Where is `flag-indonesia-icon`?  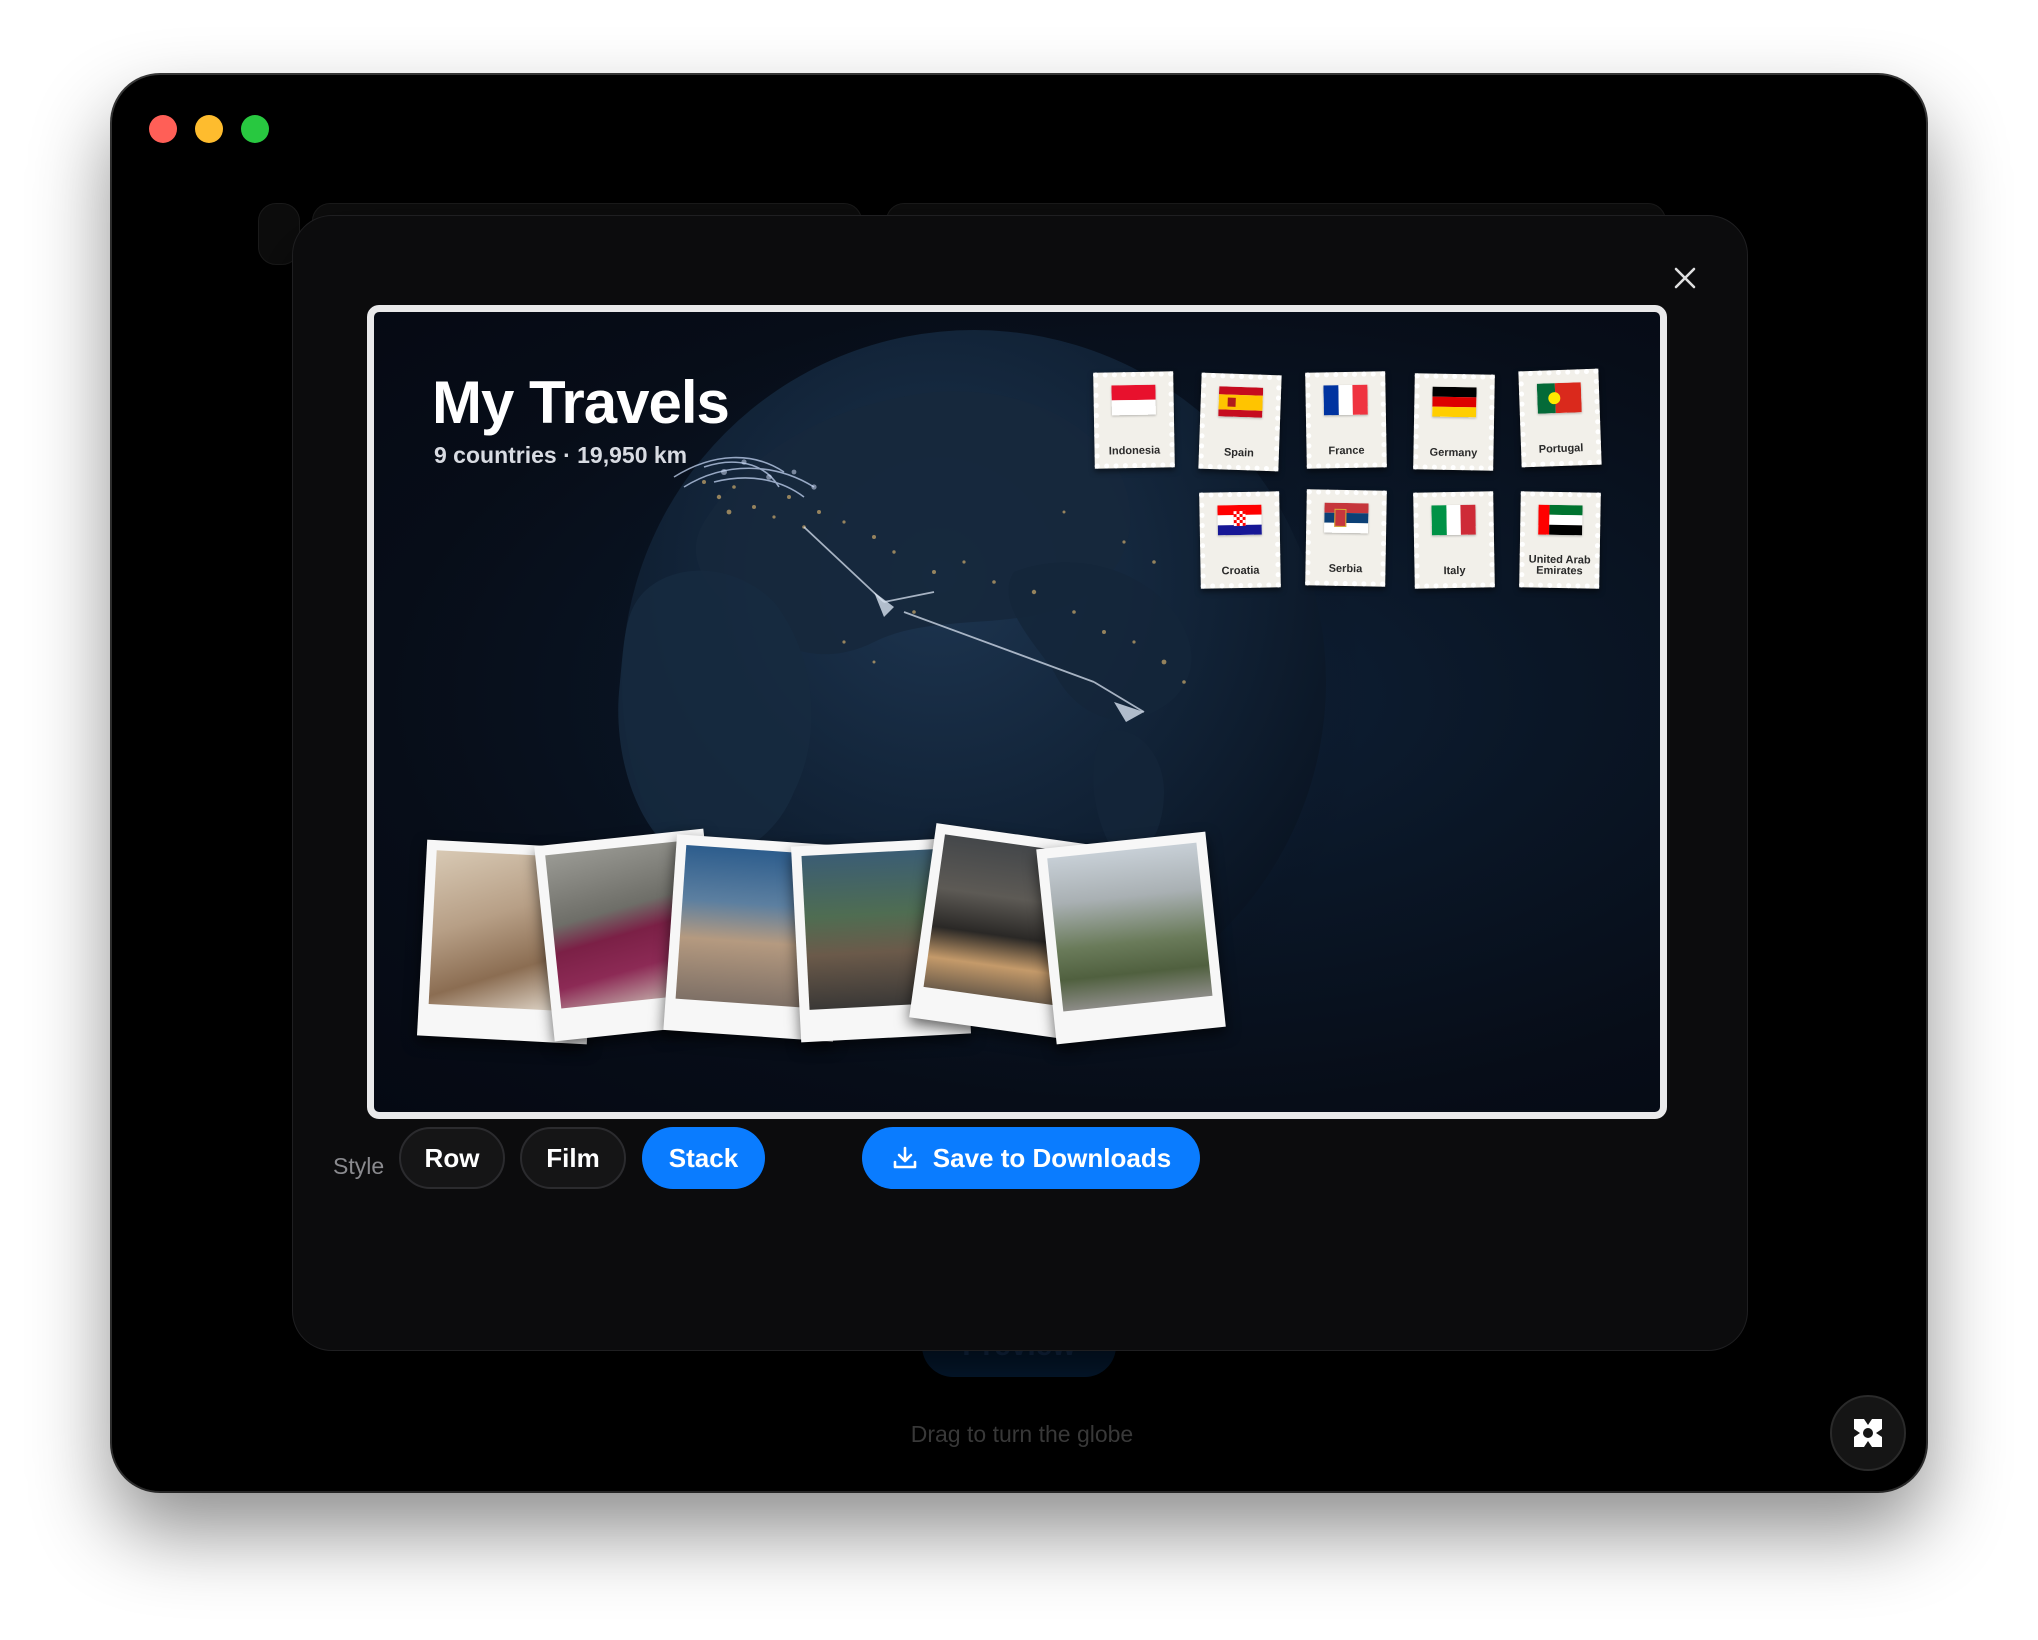
flag-indonesia-icon is located at coordinates (1133, 400).